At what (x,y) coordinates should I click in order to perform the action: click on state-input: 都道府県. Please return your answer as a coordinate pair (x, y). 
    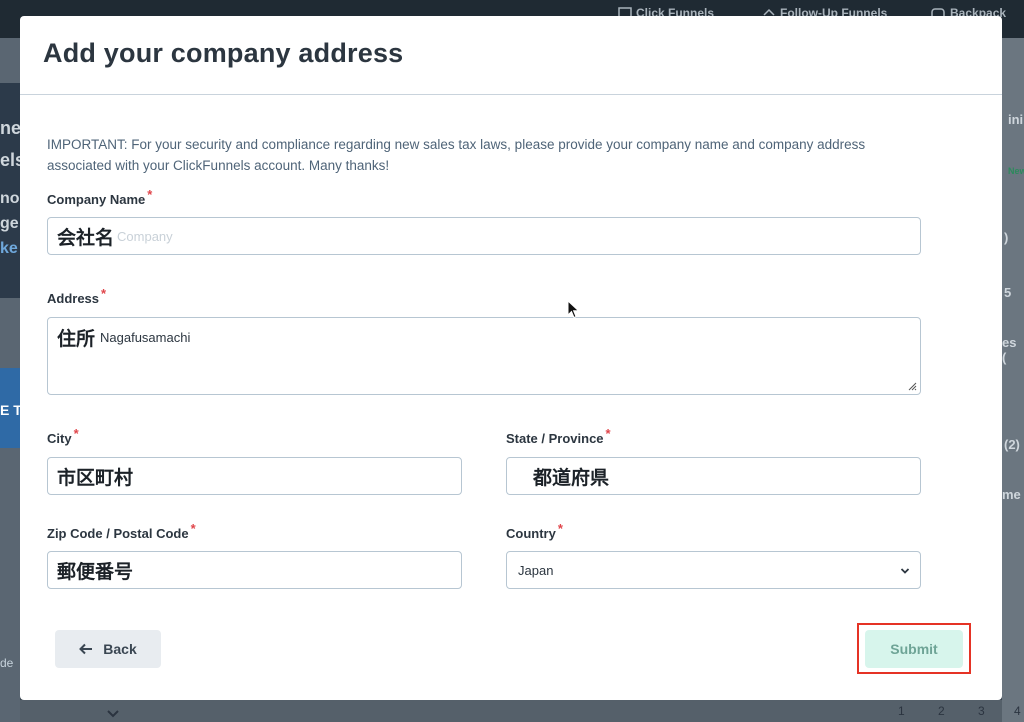
    Looking at the image, I should click on (713, 476).